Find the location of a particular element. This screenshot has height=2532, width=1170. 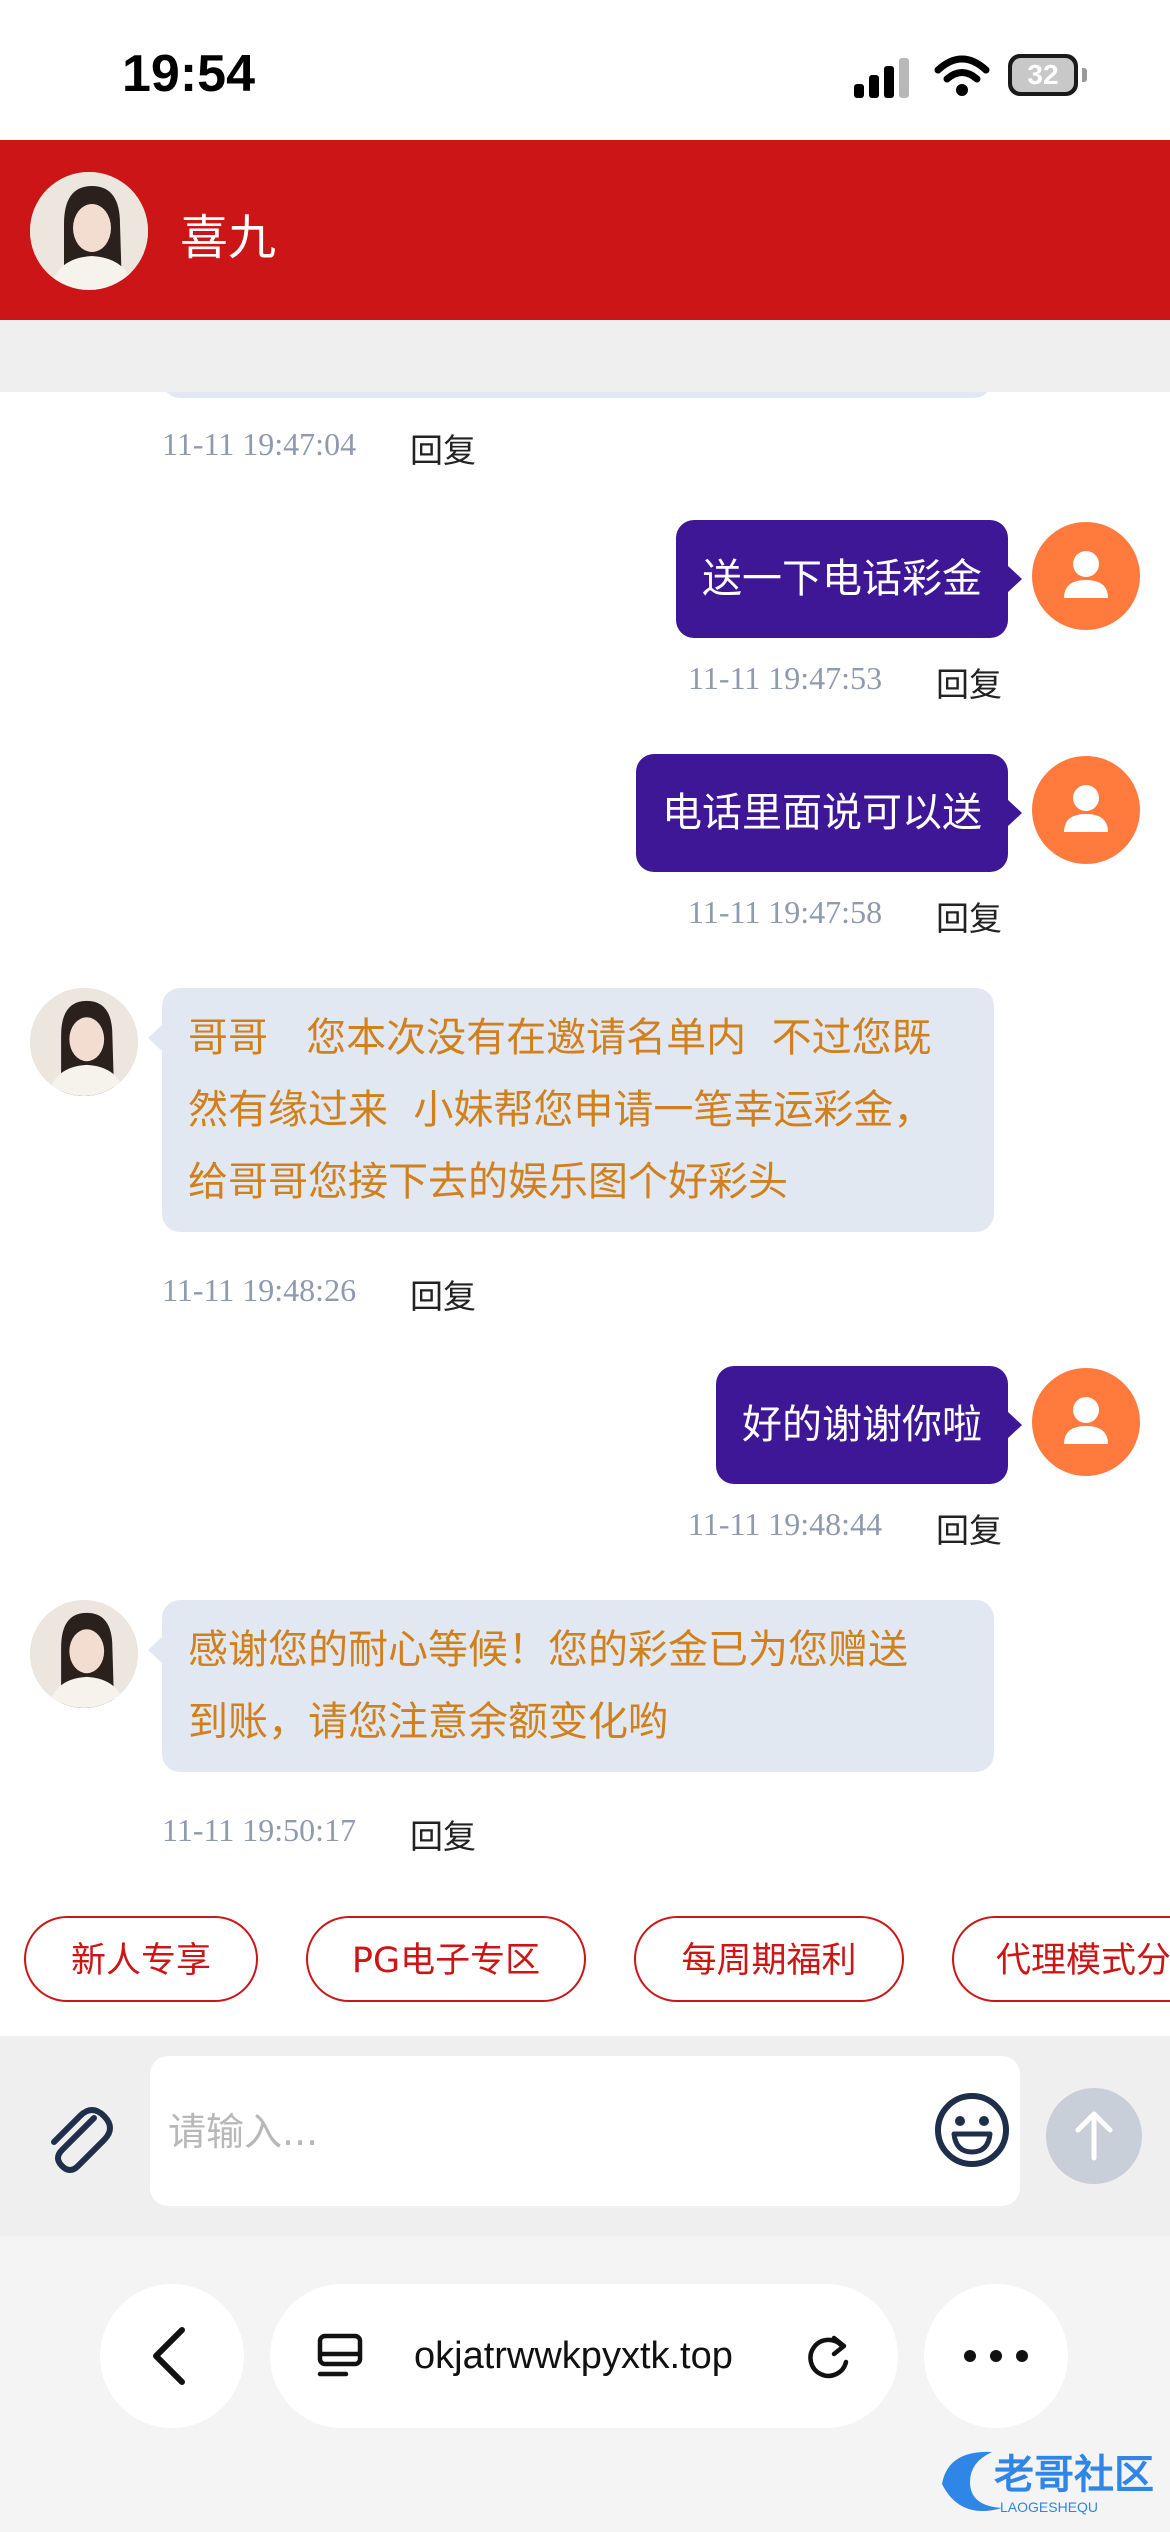

quick-reply-bar: 新人专享 PG电子专区 每周期福利 代理模式分 is located at coordinates (585, 1962).